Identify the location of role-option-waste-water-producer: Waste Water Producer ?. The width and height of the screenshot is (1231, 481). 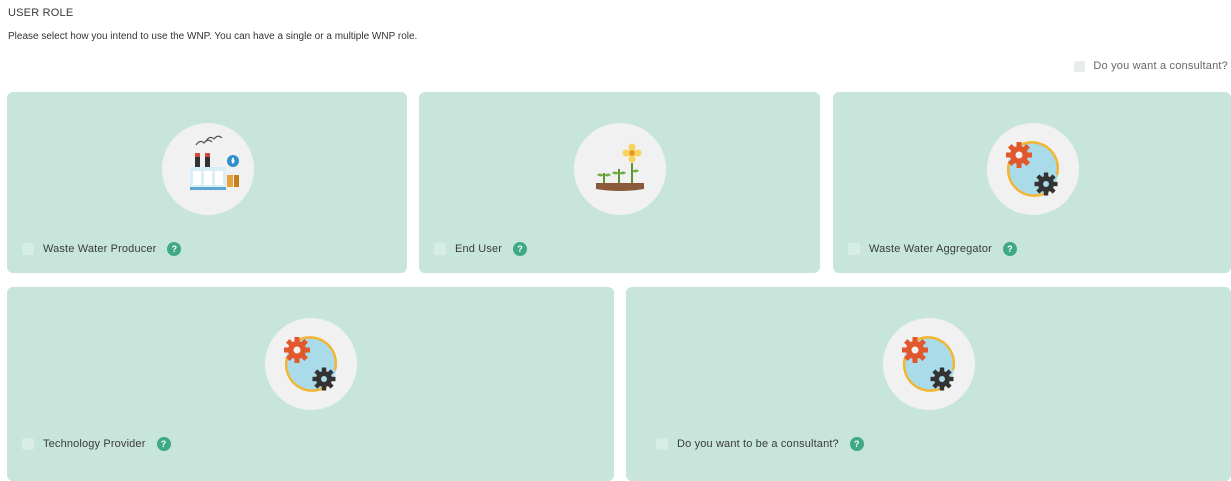
(102, 249).